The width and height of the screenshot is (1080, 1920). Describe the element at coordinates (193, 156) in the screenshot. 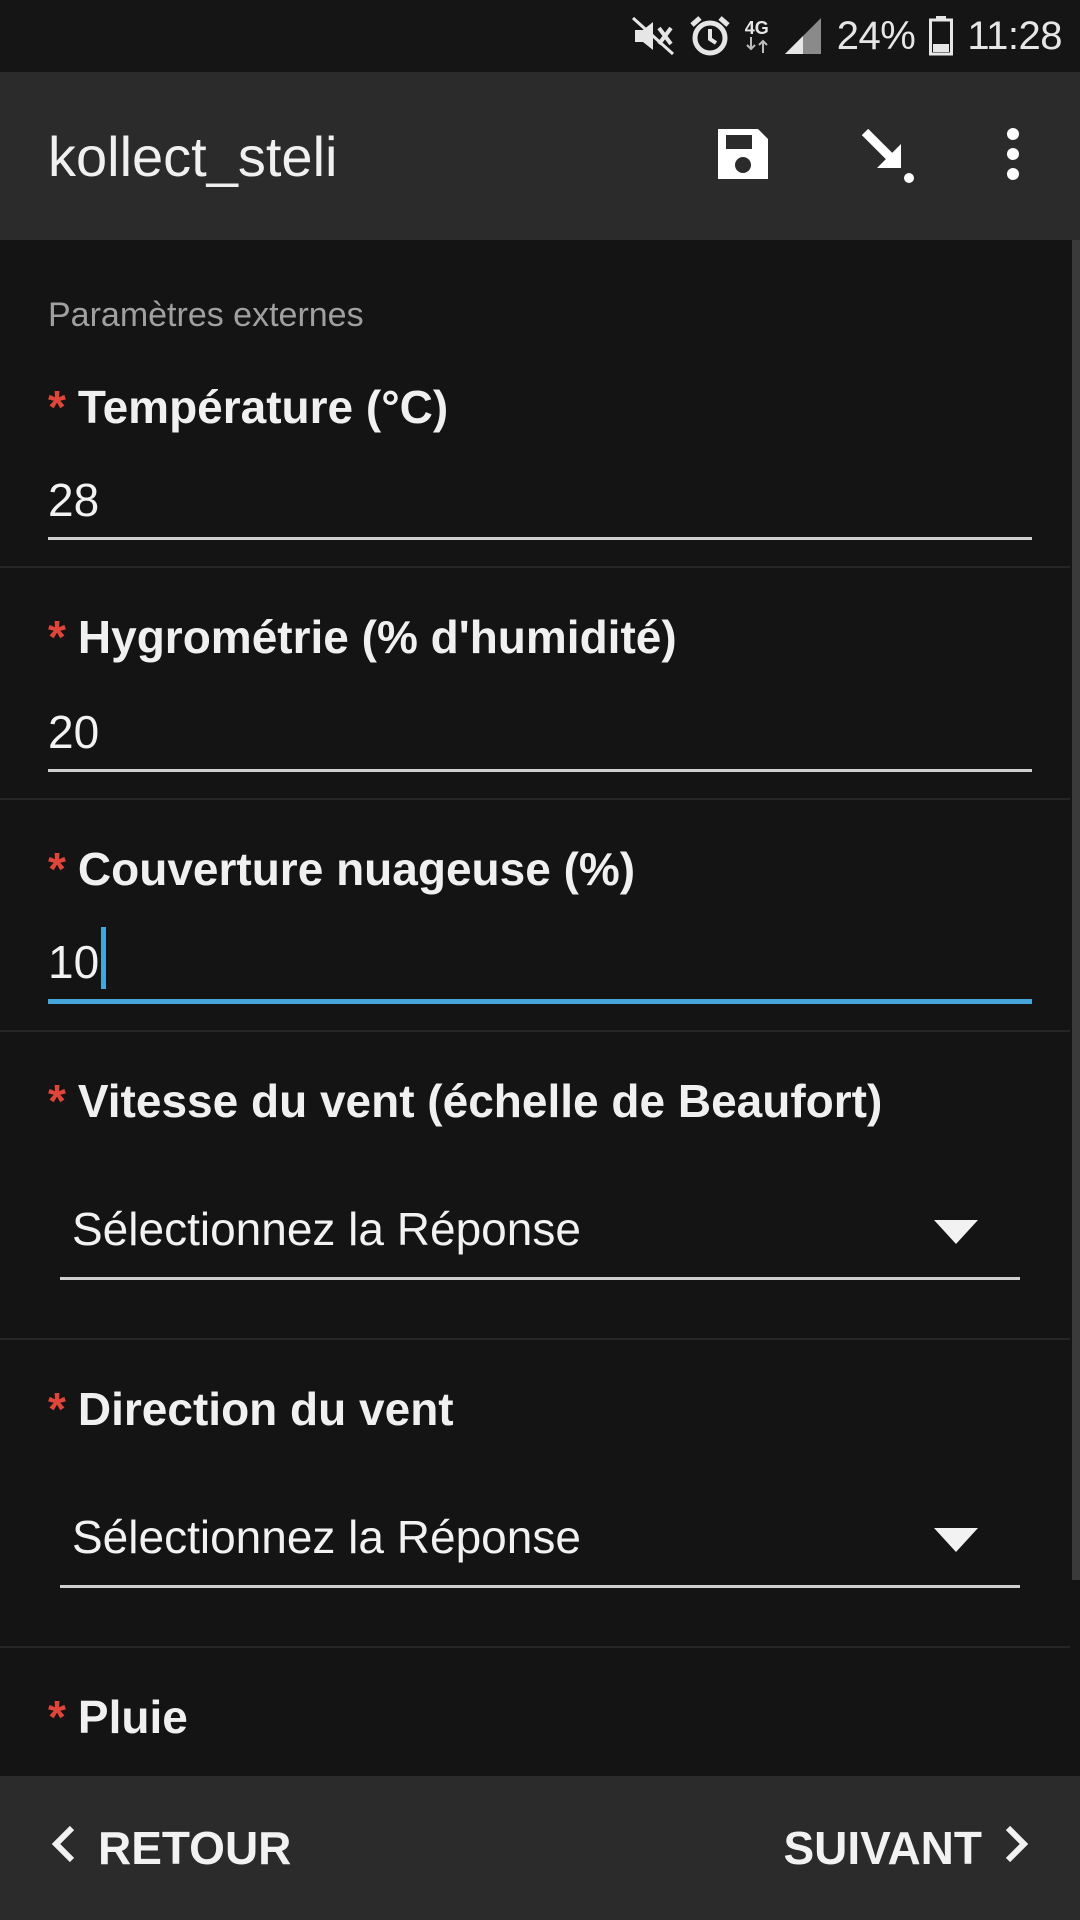

I see `app-title: kollect_steli` at that location.